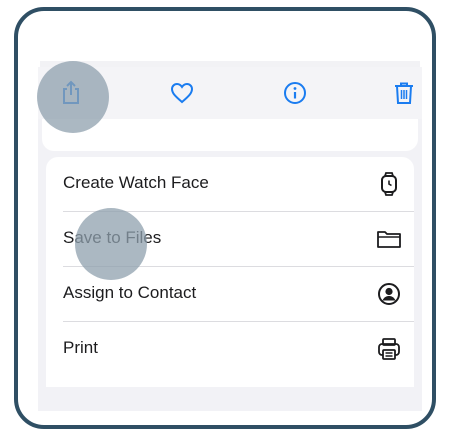  I want to click on menu-item-label: Print, so click(80, 347).